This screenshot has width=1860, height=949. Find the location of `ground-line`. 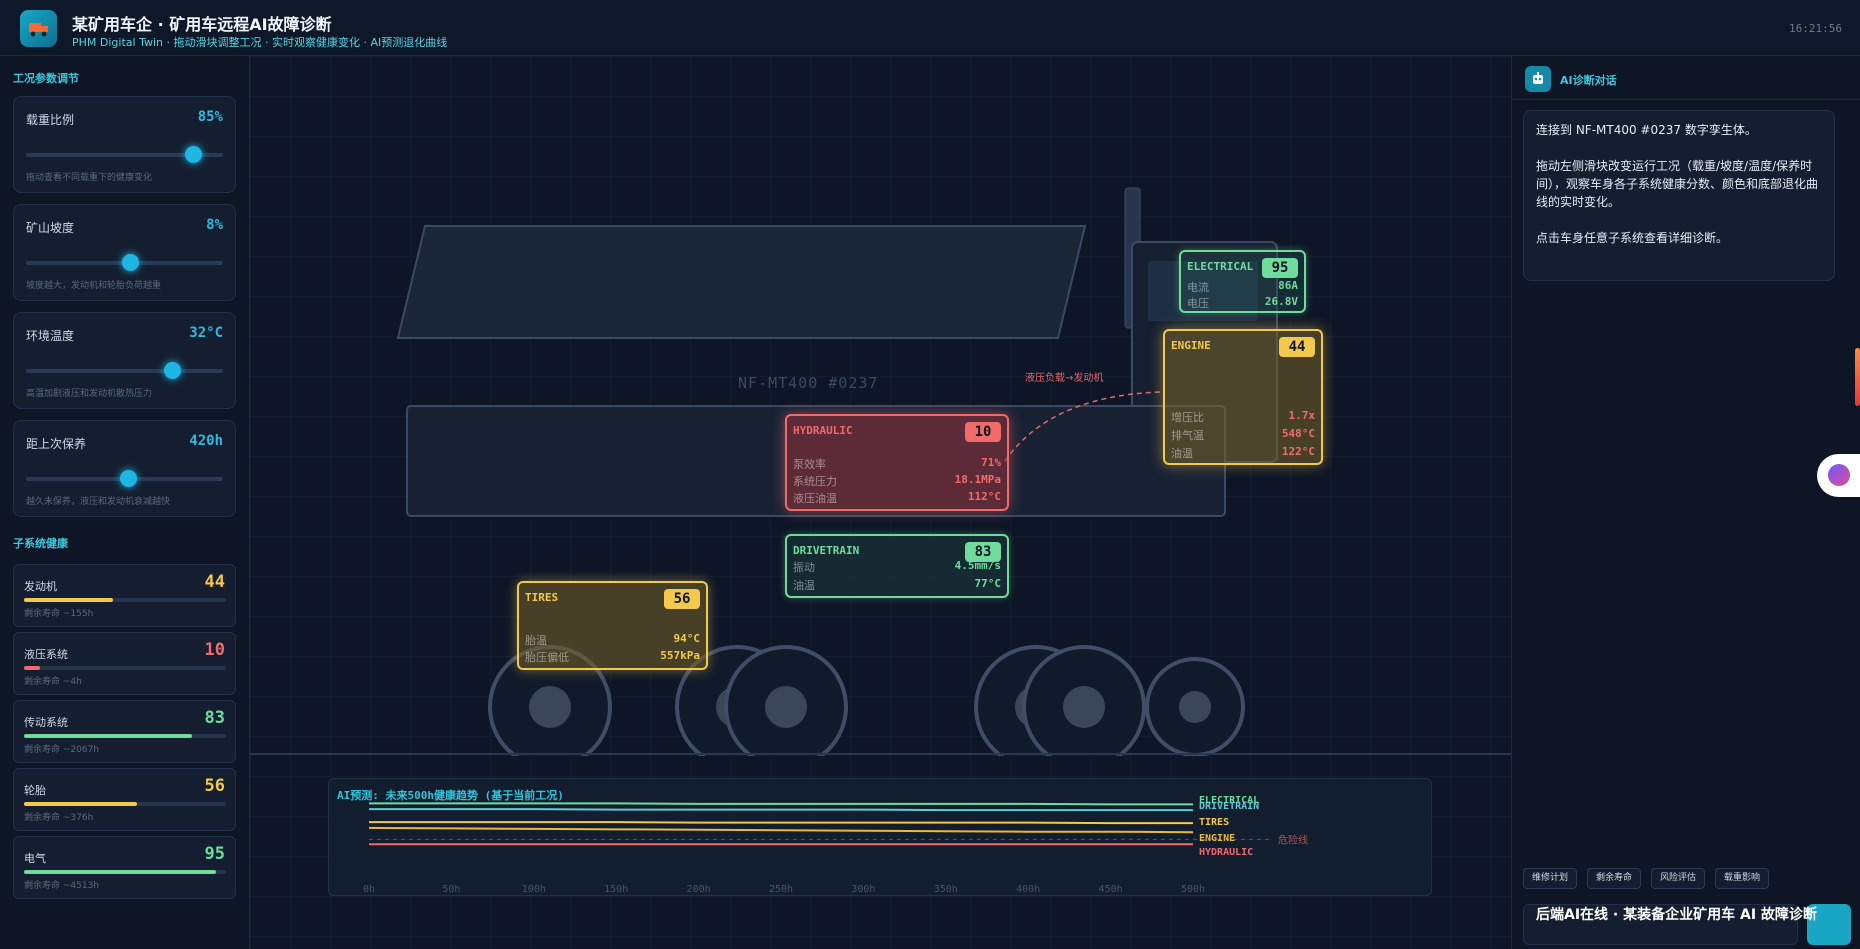

ground-line is located at coordinates (880, 754).